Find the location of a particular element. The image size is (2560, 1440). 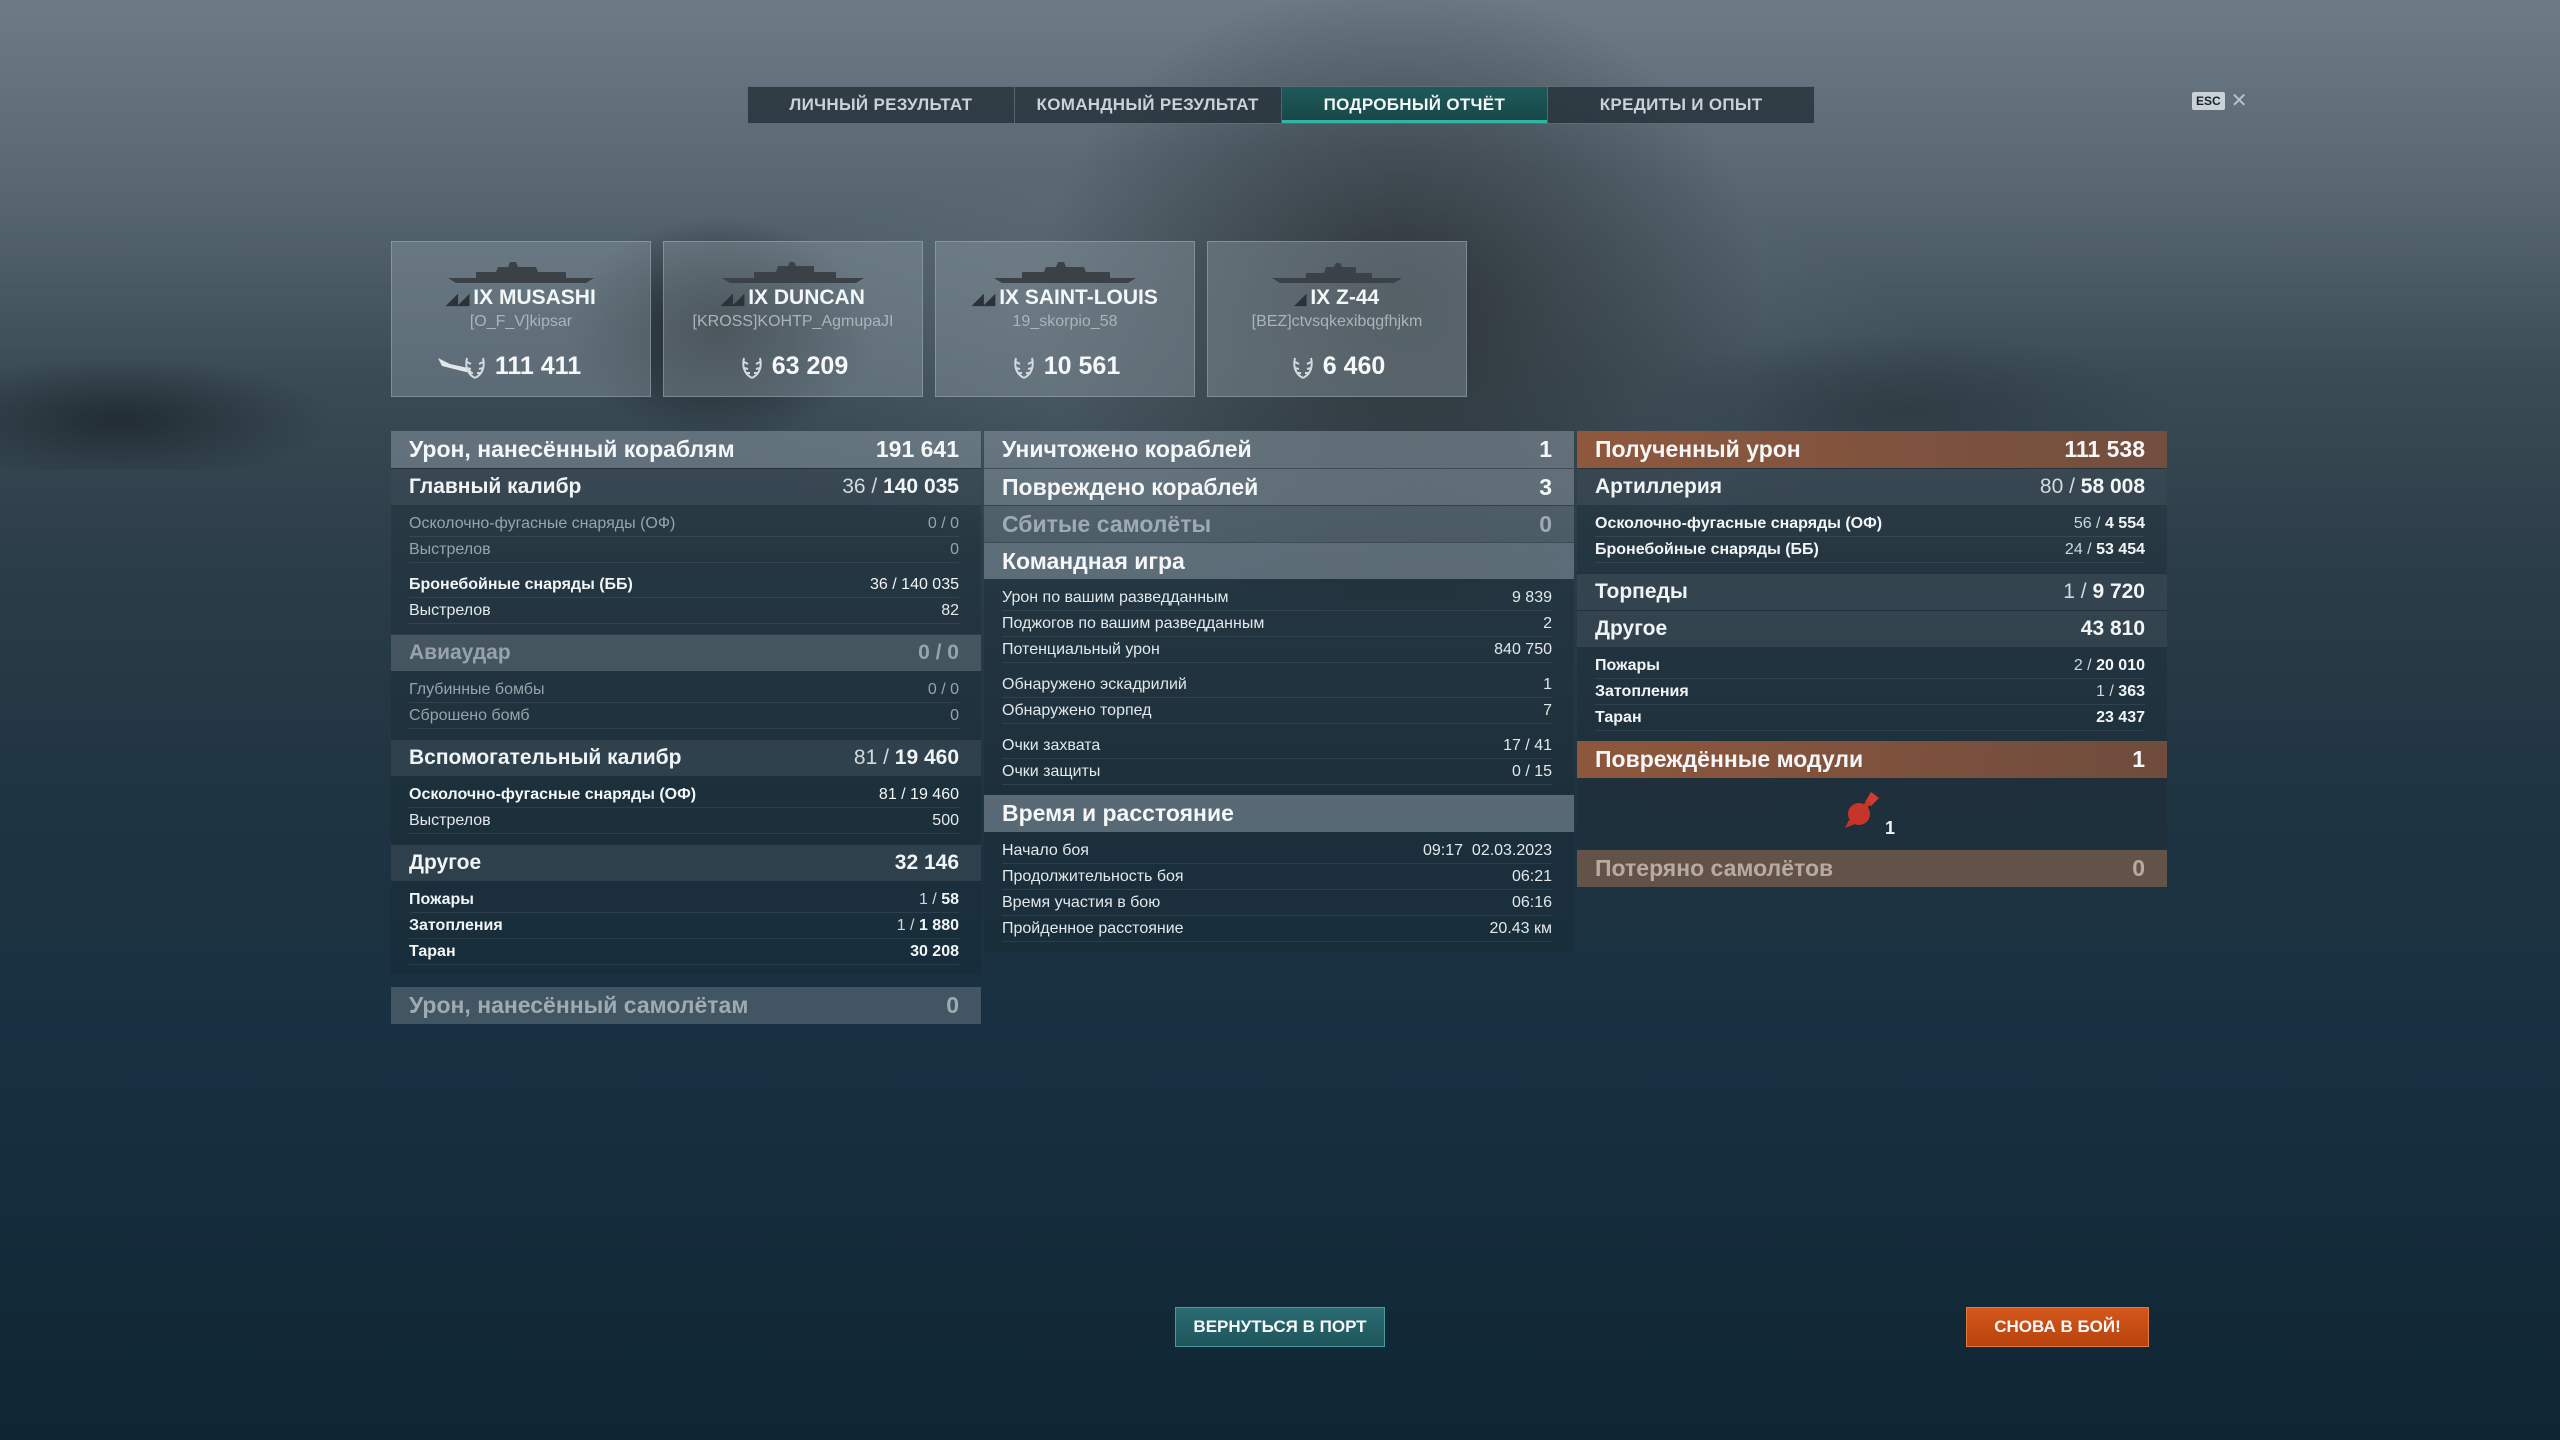

damage-received-header: Полученный урон 111 538 is located at coordinates (1872, 449).